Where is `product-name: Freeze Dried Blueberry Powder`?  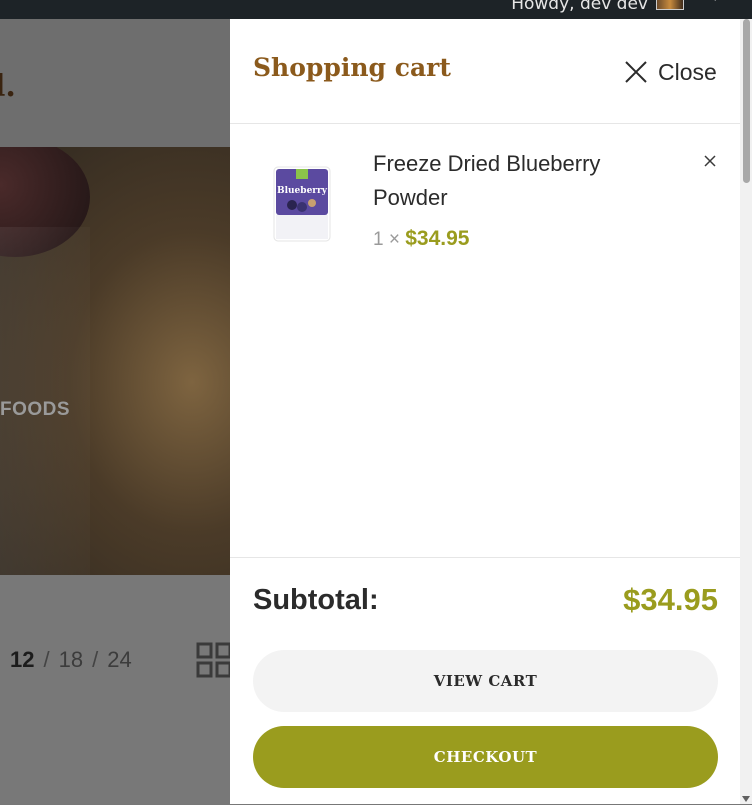 product-name: Freeze Dried Blueberry Powder is located at coordinates (518, 181).